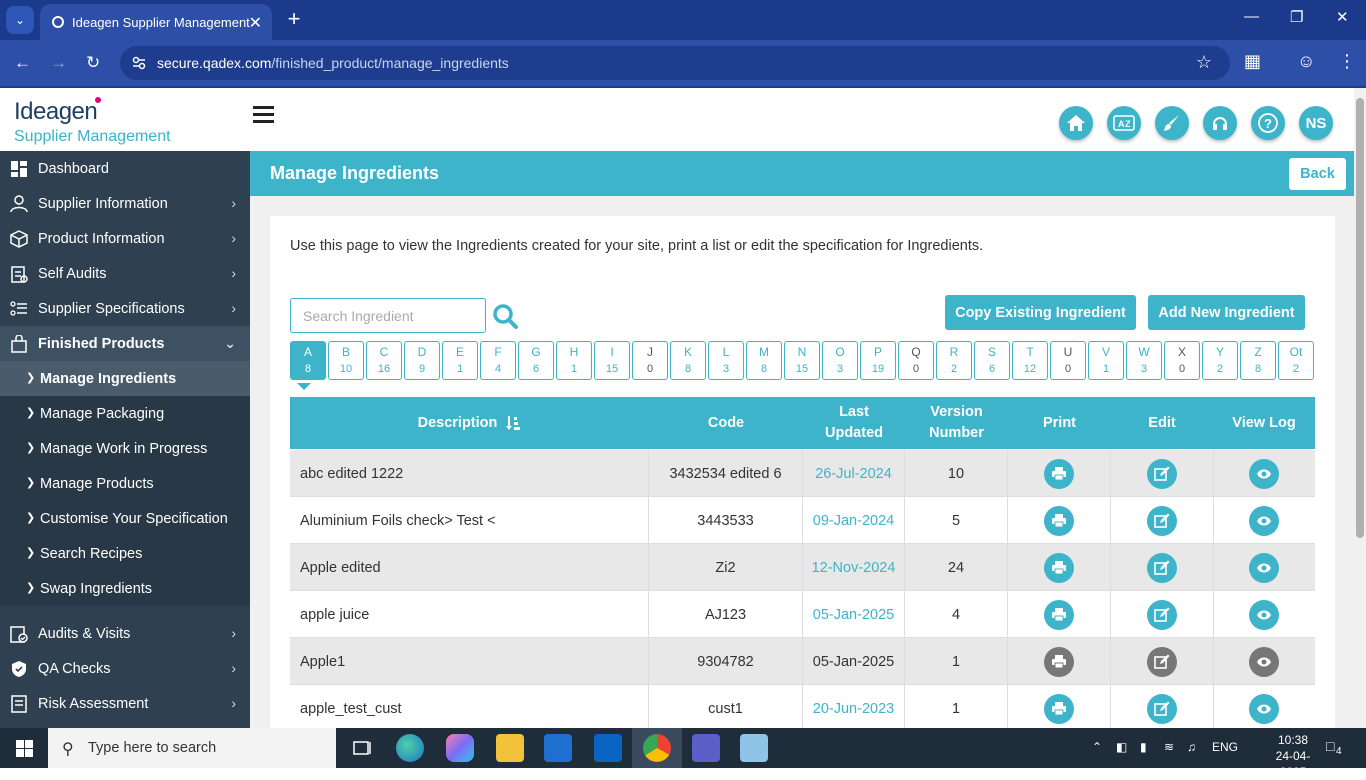 The image size is (1366, 780). What do you see at coordinates (650, 360) in the screenshot?
I see `letter-filter-j: J0` at bounding box center [650, 360].